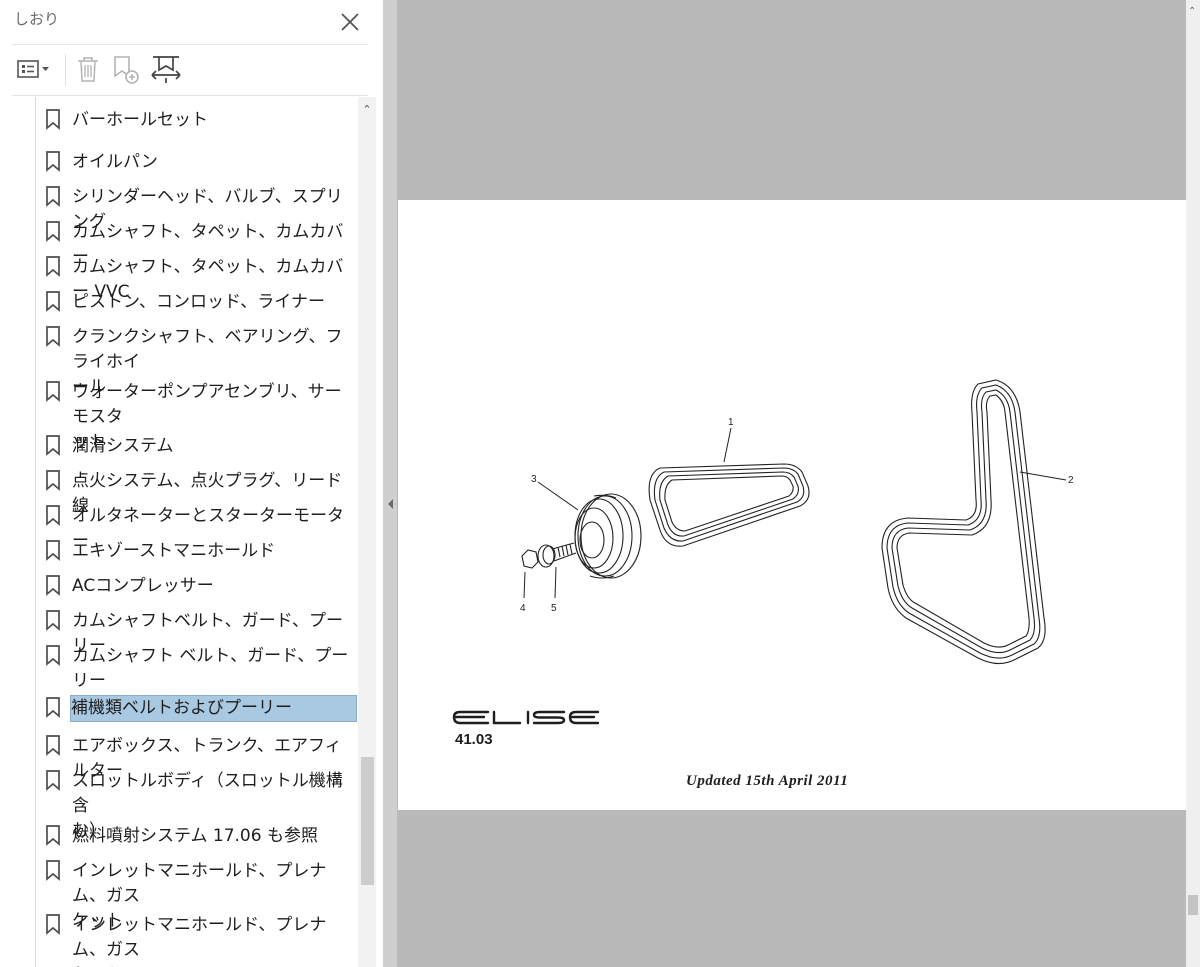 Image resolution: width=1200 pixels, height=967 pixels. What do you see at coordinates (526, 717) in the screenshot?
I see `elise-logo` at bounding box center [526, 717].